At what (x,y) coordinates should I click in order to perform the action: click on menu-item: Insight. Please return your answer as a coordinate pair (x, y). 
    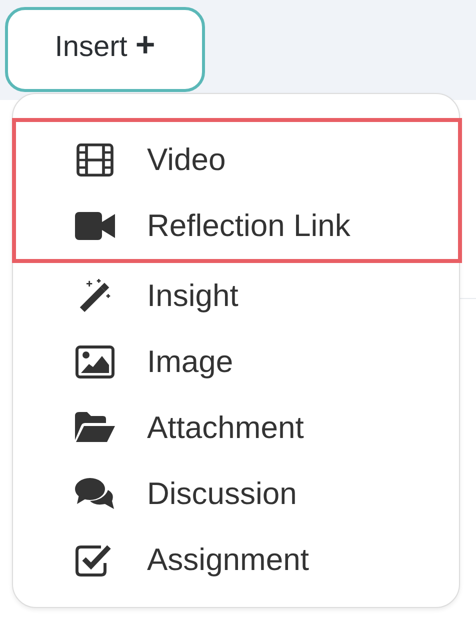
    Looking at the image, I should click on (236, 296).